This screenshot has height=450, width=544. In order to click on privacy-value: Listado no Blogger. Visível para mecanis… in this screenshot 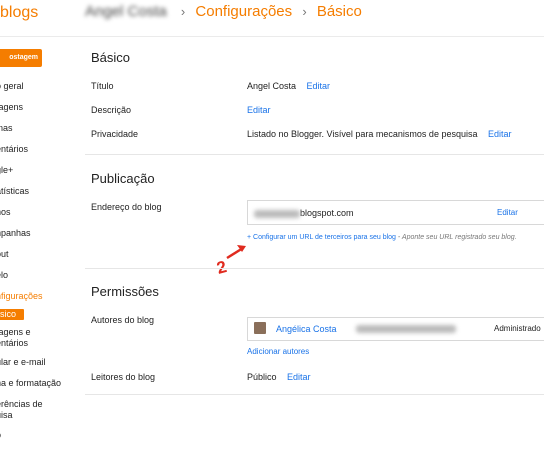, I will do `click(362, 134)`.